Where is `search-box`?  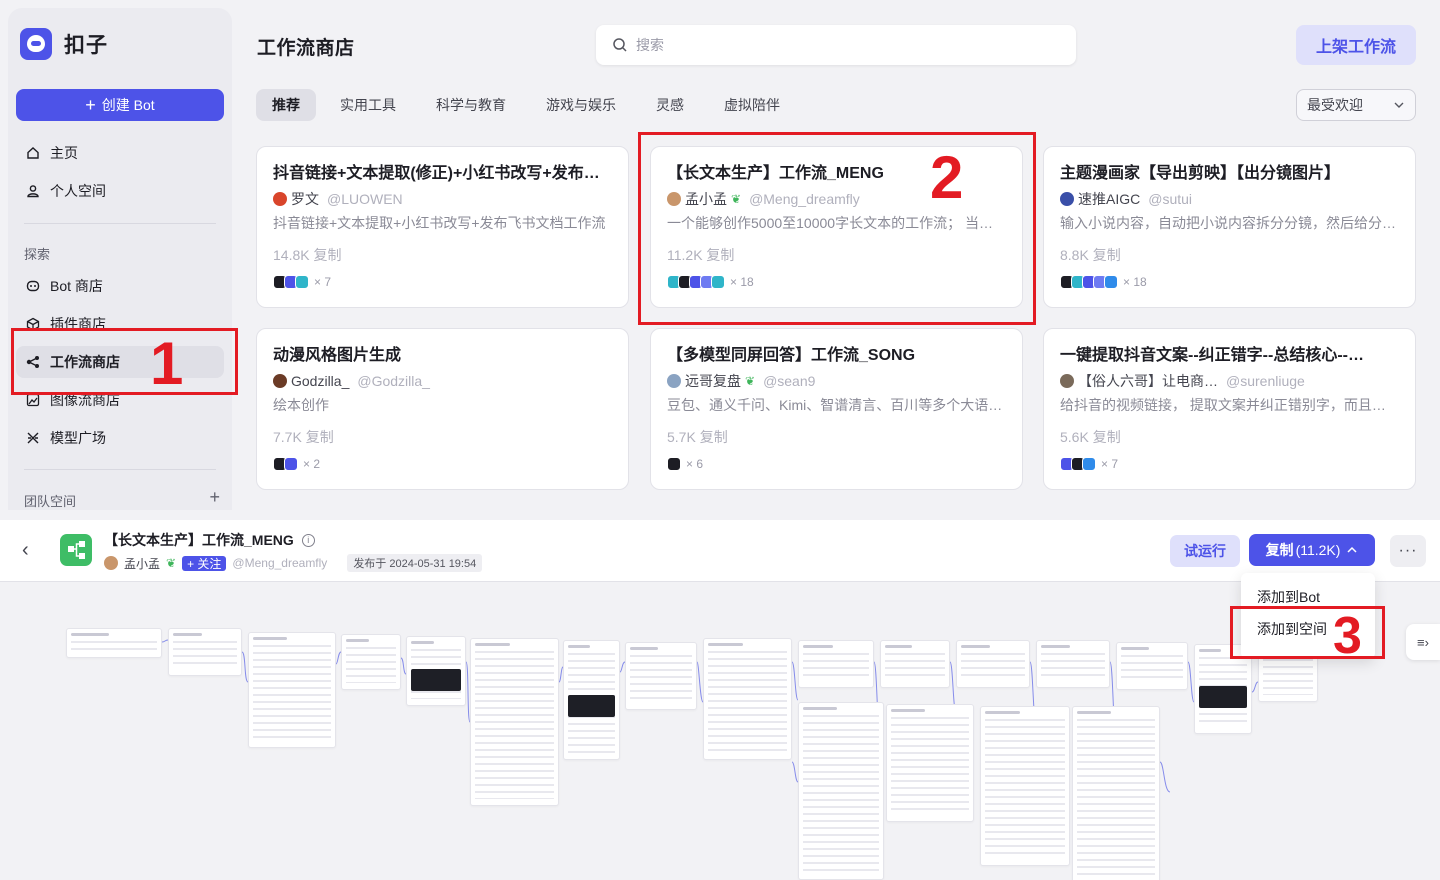
search-box is located at coordinates (836, 45).